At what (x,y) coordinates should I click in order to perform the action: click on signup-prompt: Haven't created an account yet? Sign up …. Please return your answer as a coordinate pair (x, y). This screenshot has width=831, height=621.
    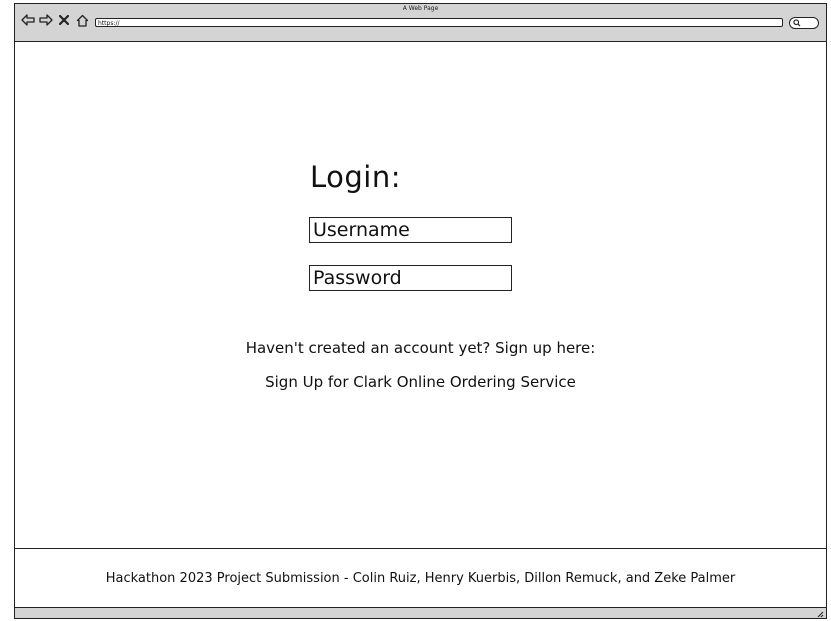
    Looking at the image, I should click on (420, 348).